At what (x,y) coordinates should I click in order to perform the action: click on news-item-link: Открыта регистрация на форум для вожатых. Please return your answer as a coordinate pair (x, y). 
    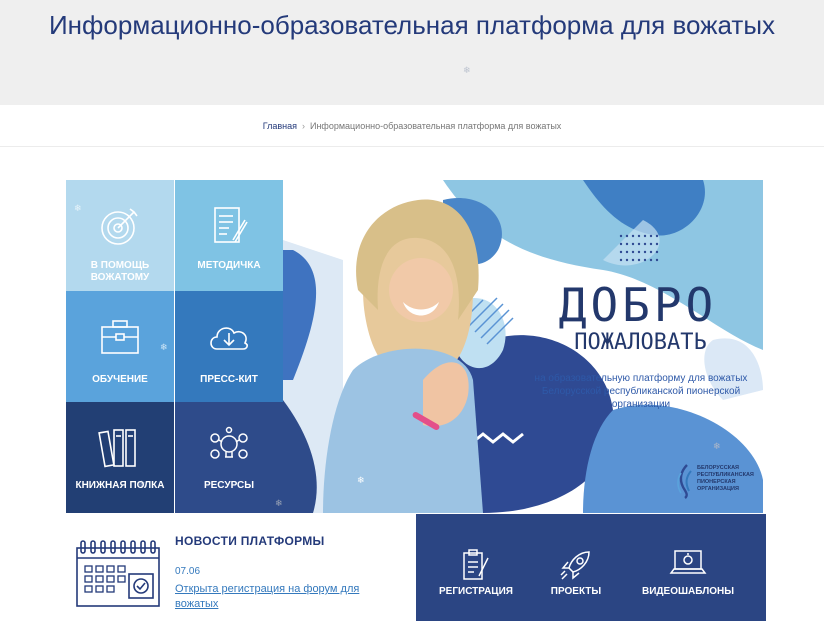
    Looking at the image, I should click on (282, 597).